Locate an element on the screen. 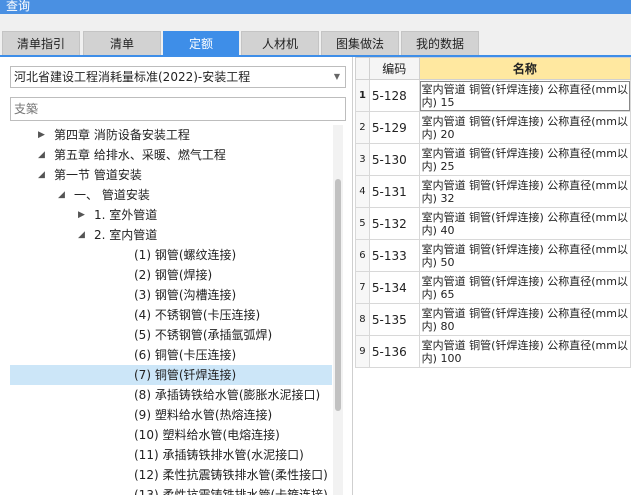 Image resolution: width=631 pixels, height=495 pixels. name-cell: 室内管道 铜管(钎焊连接) 公称直径(mm以 内) 32 is located at coordinates (524, 191).